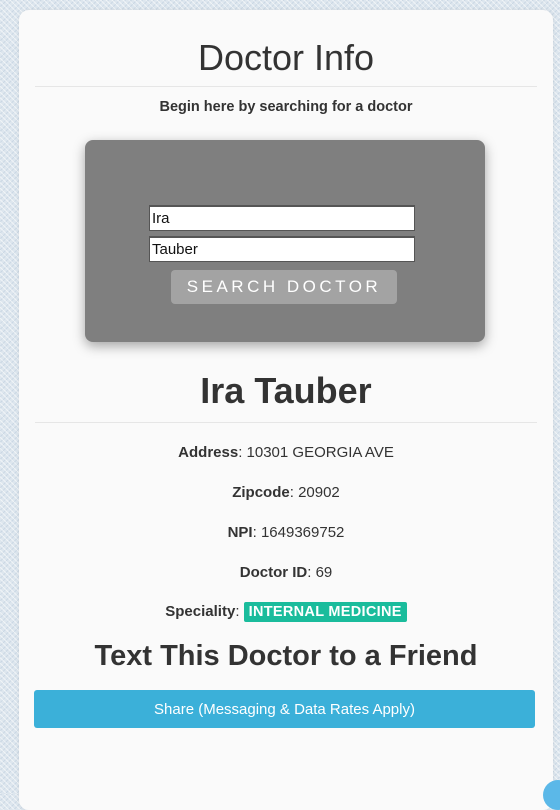 This screenshot has width=560, height=810. What do you see at coordinates (200, 611) in the screenshot?
I see `speciality-label: Speciality` at bounding box center [200, 611].